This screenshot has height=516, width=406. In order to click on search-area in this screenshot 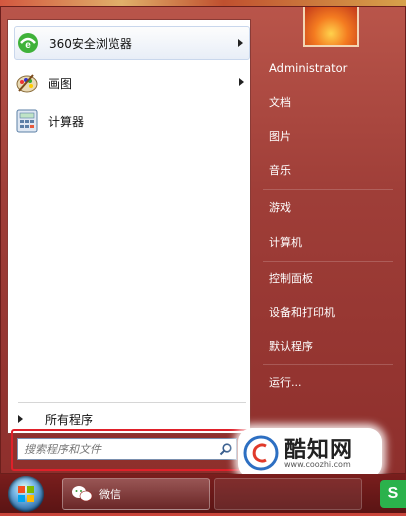, I will do `click(129, 450)`.